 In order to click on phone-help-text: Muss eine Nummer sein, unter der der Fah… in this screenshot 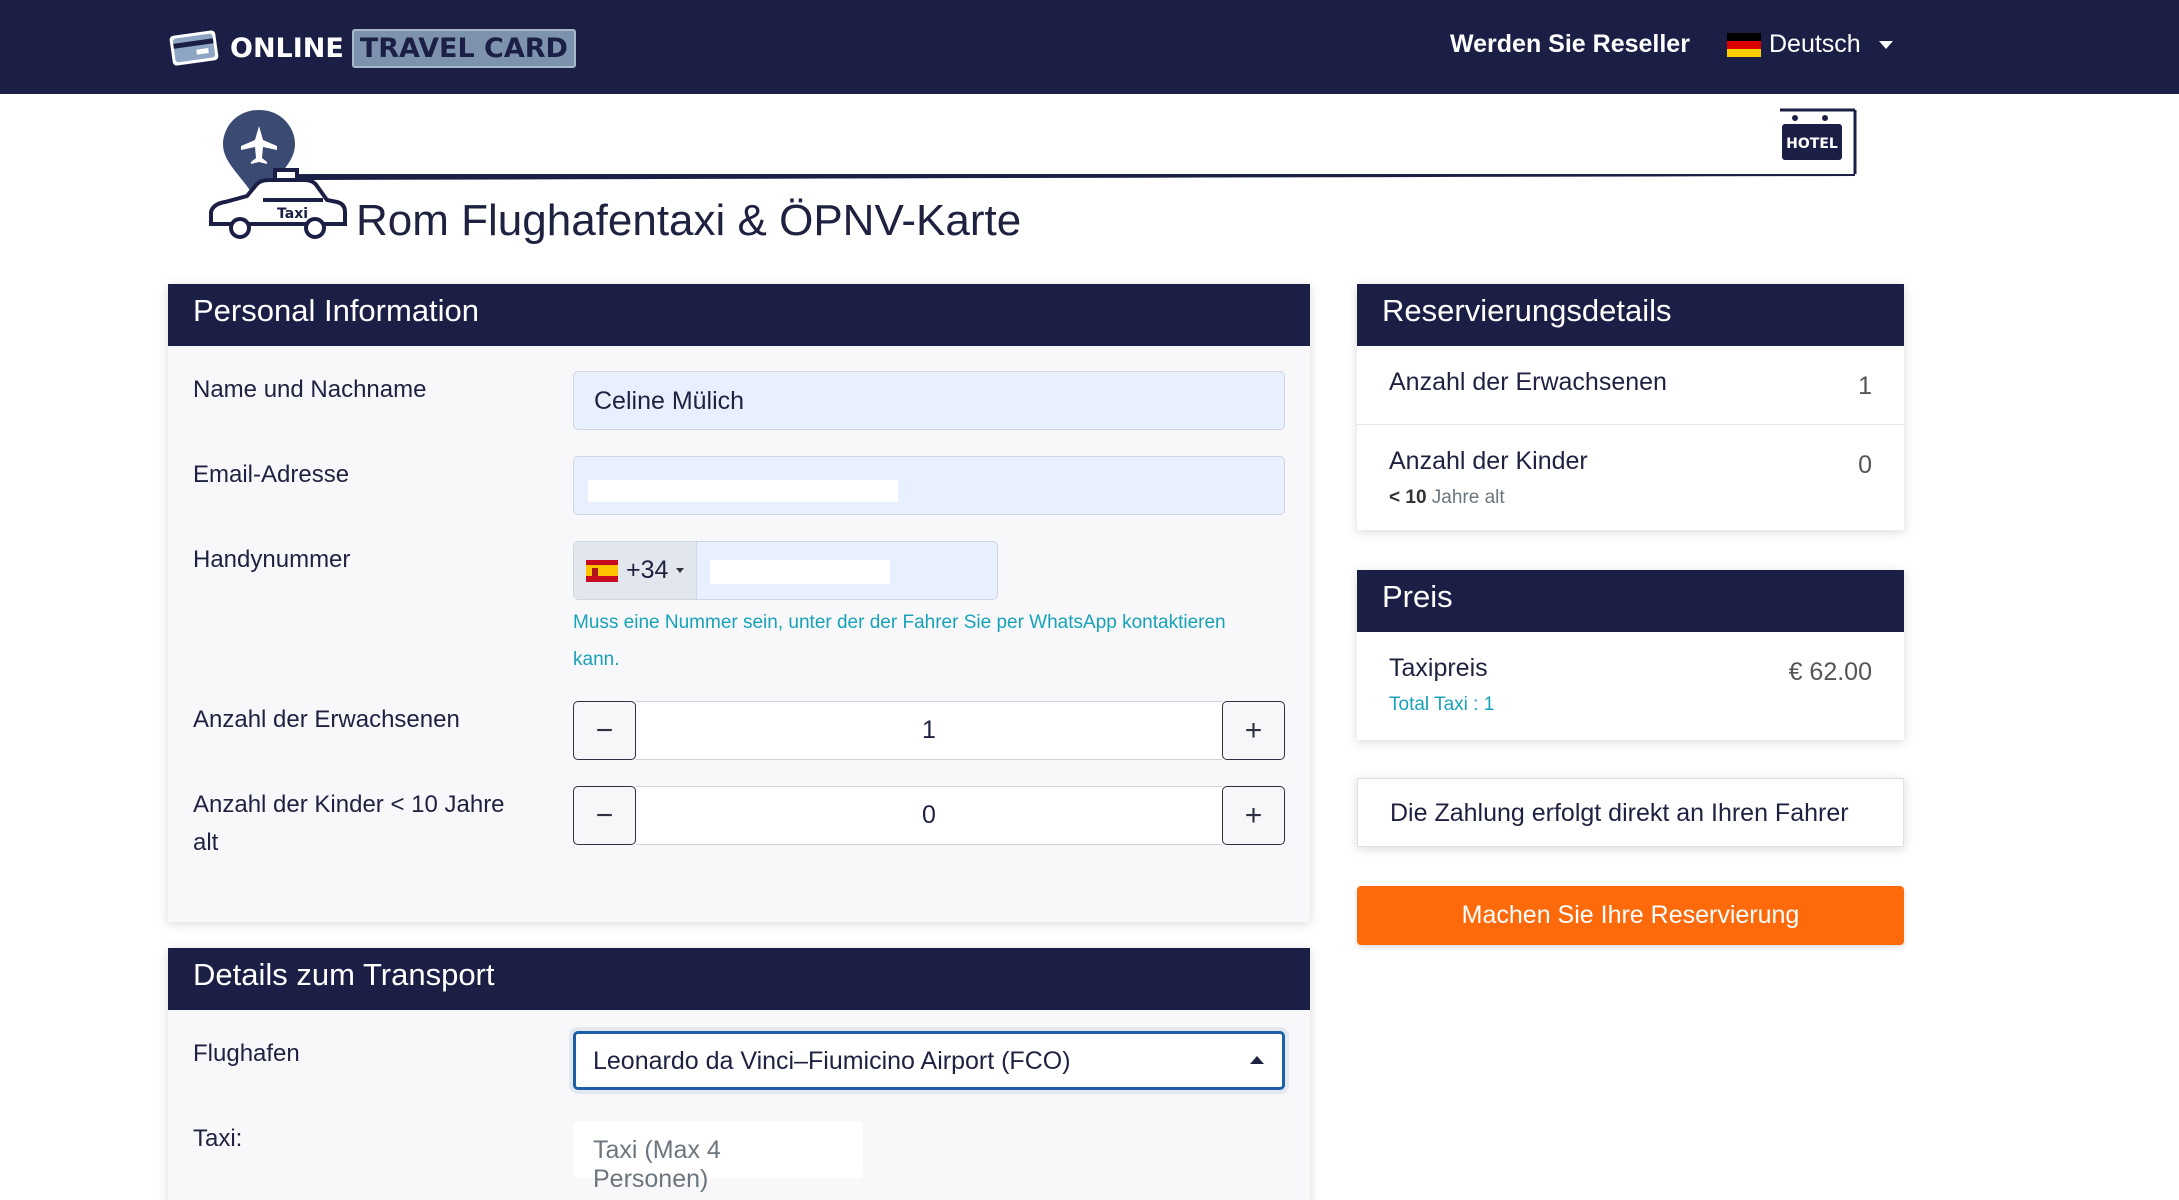, I will do `click(899, 641)`.